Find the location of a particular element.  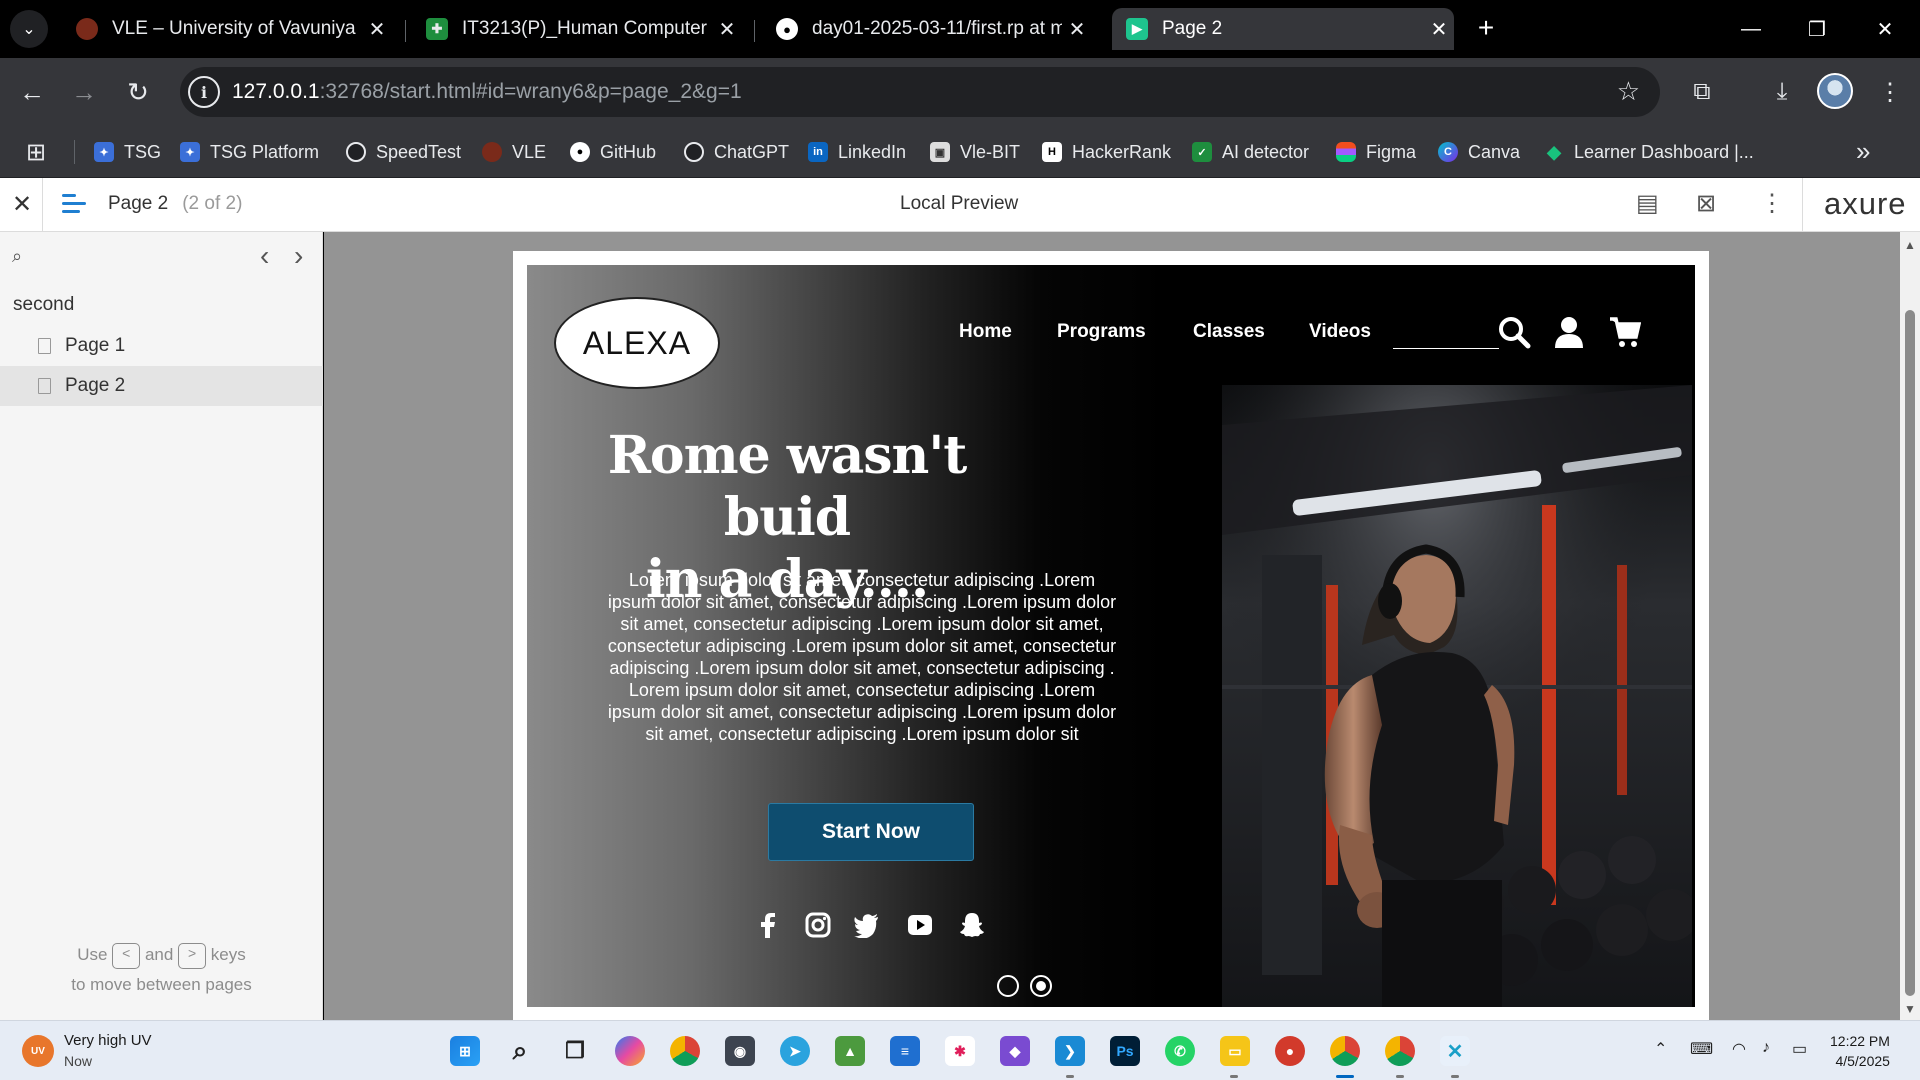

bookmark-ai-detector: ✓ AI detector is located at coordinates (1250, 152).